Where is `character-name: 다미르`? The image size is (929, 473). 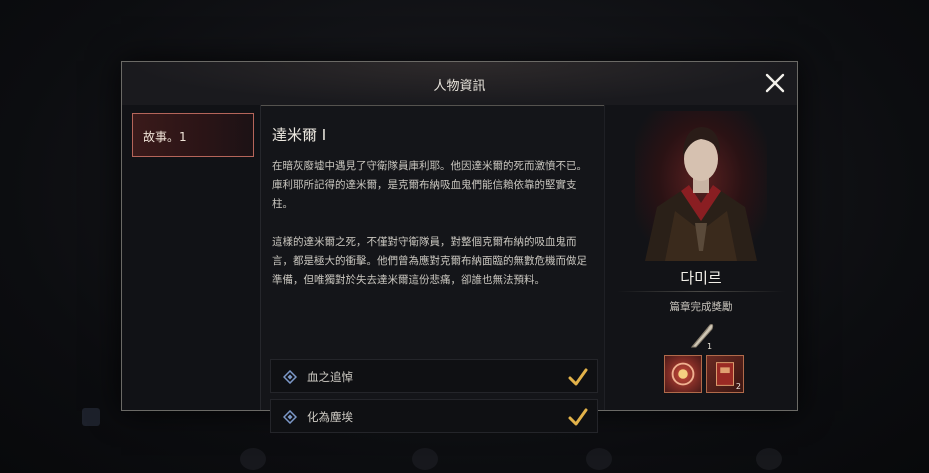
character-name: 다미르 is located at coordinates (701, 278).